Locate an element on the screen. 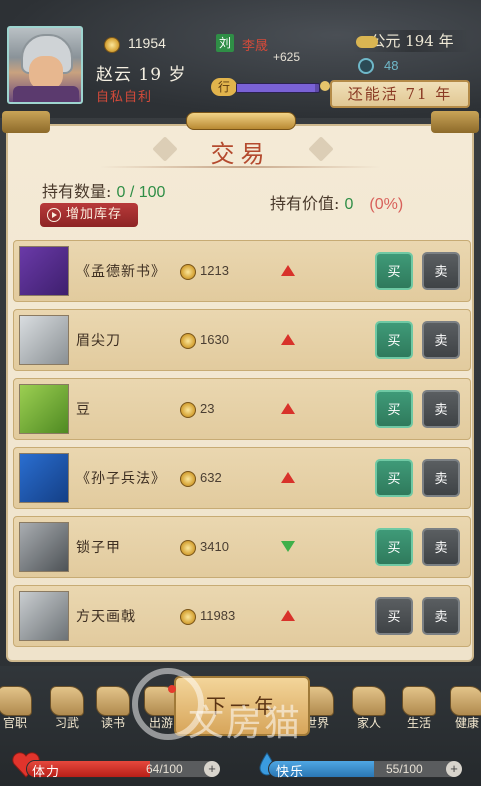 Image resolution: width=481 pixels, height=786 pixels. lord-name: 李晟 is located at coordinates (255, 46).